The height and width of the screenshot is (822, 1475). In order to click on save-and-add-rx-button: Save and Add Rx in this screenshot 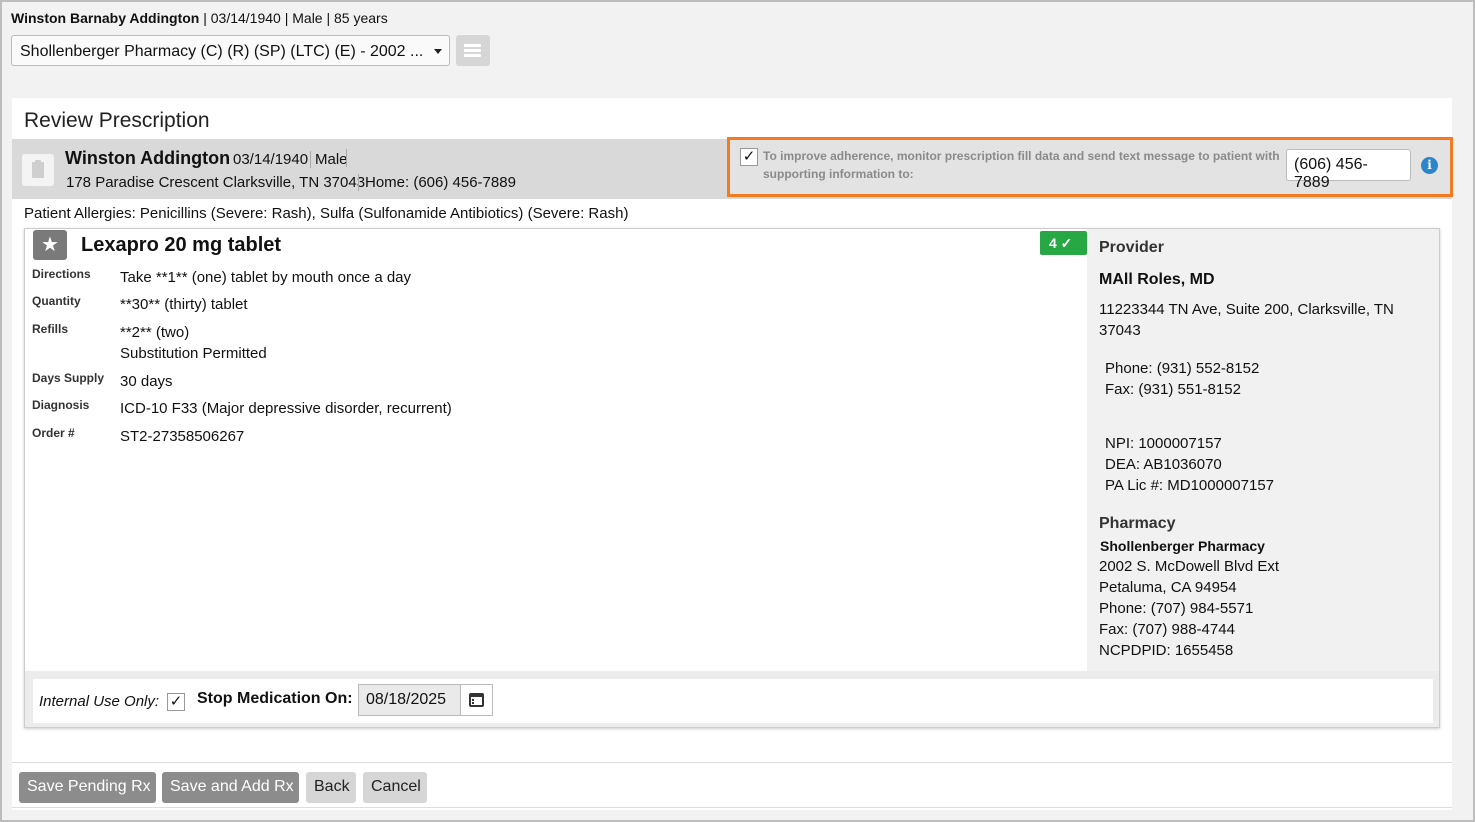, I will do `click(230, 787)`.